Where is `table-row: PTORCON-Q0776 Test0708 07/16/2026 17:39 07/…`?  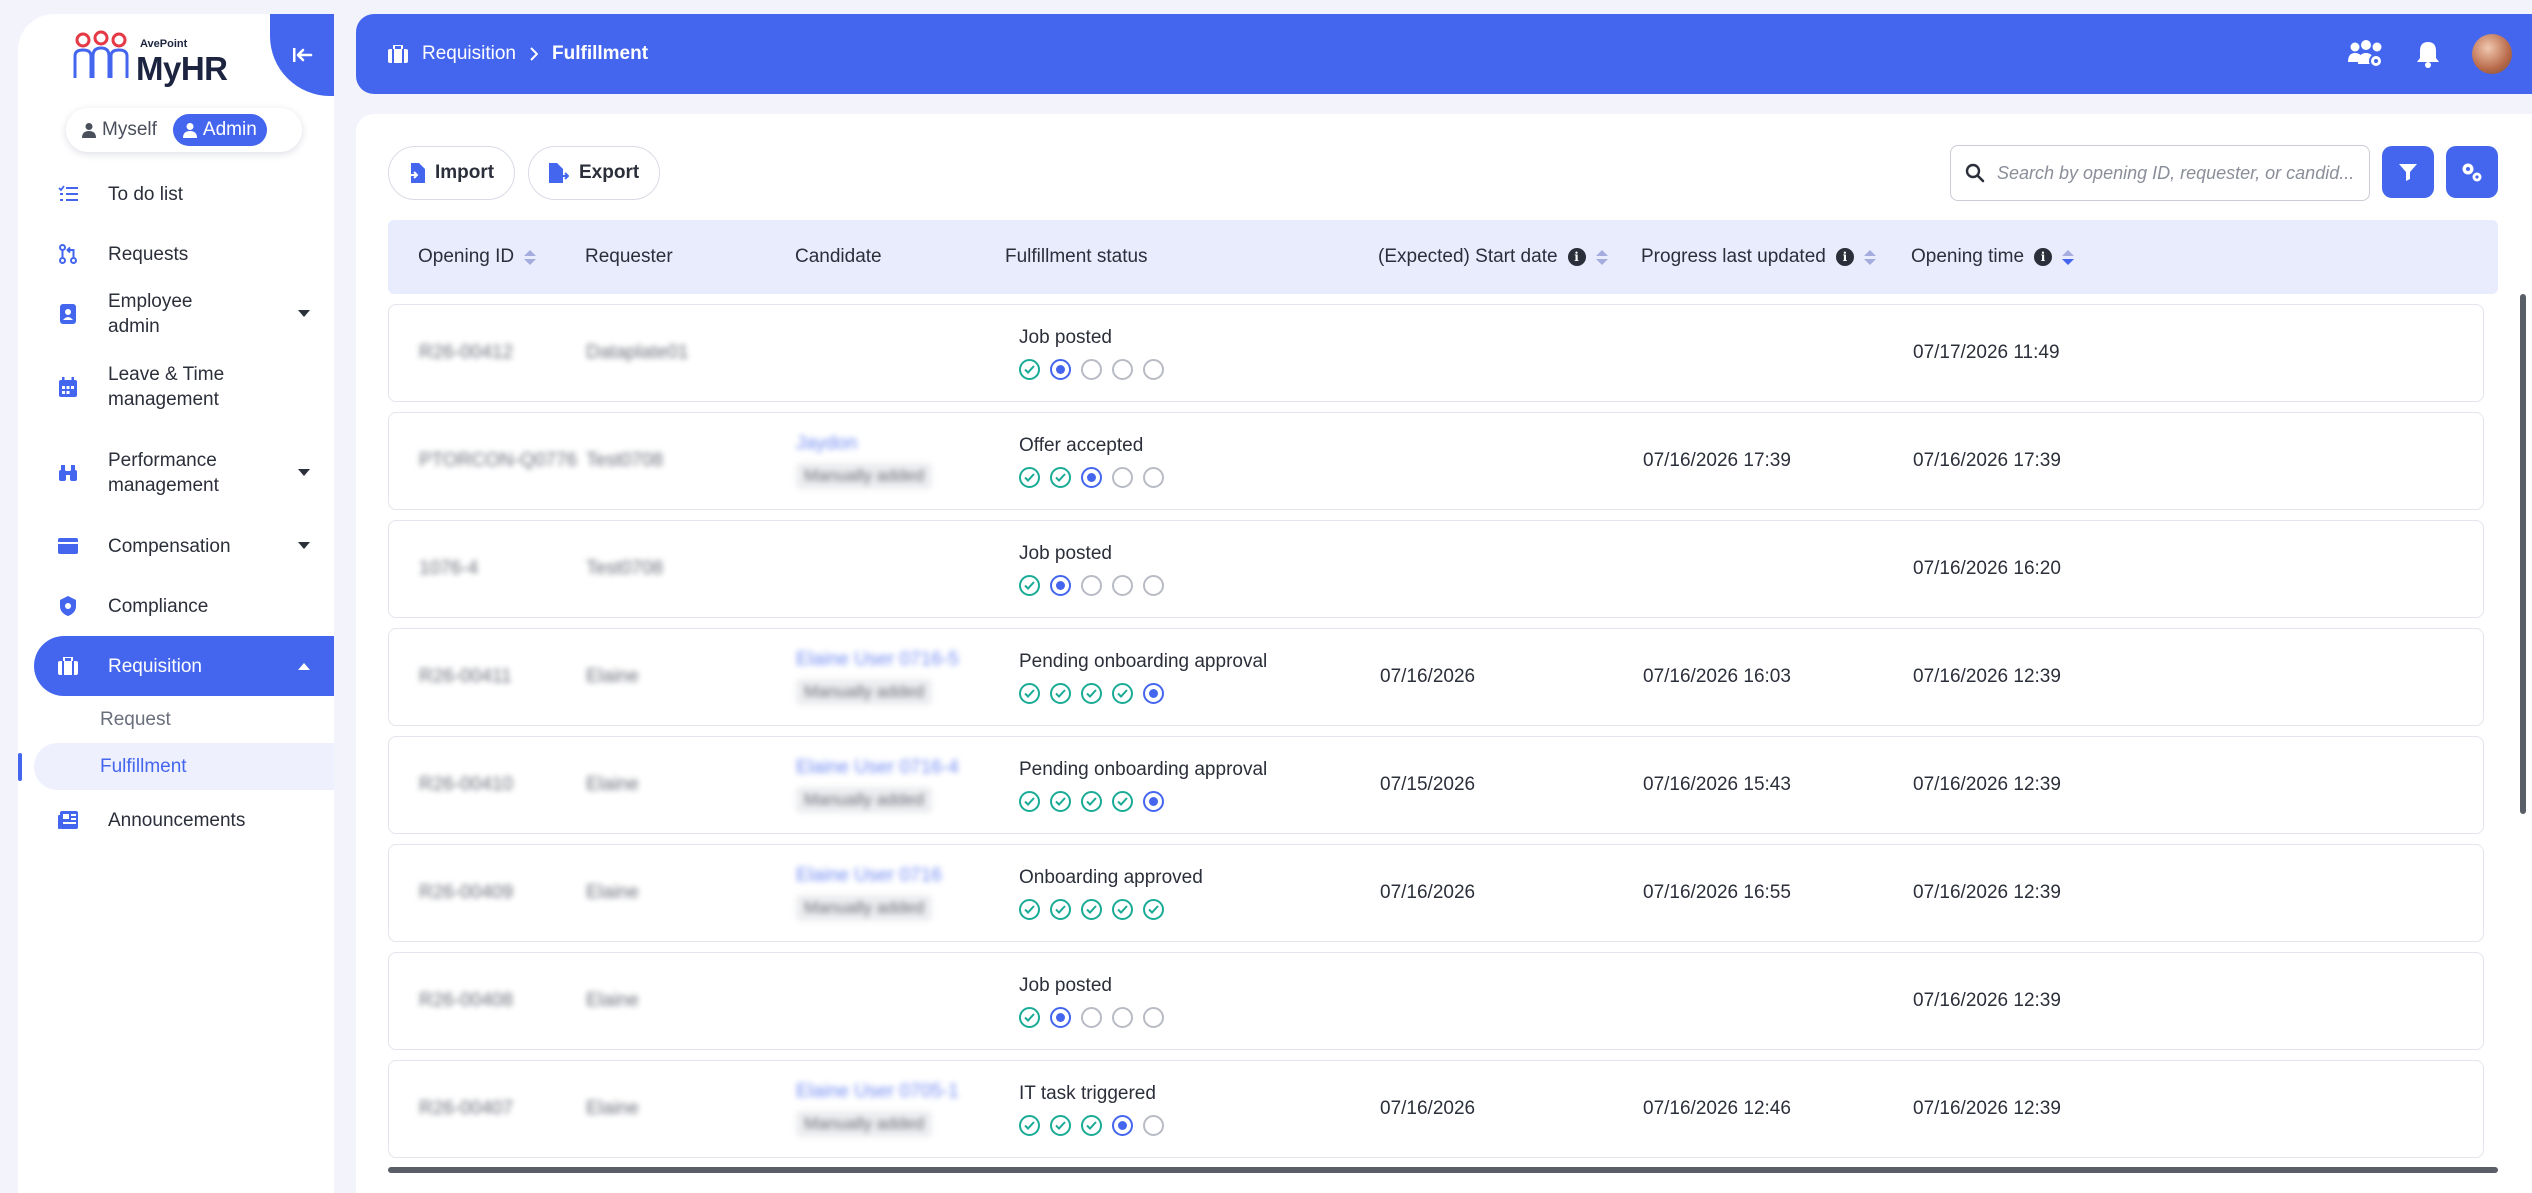 table-row: PTORCON-Q0776 Test0708 07/16/2026 17:39 07/… is located at coordinates (1436, 461).